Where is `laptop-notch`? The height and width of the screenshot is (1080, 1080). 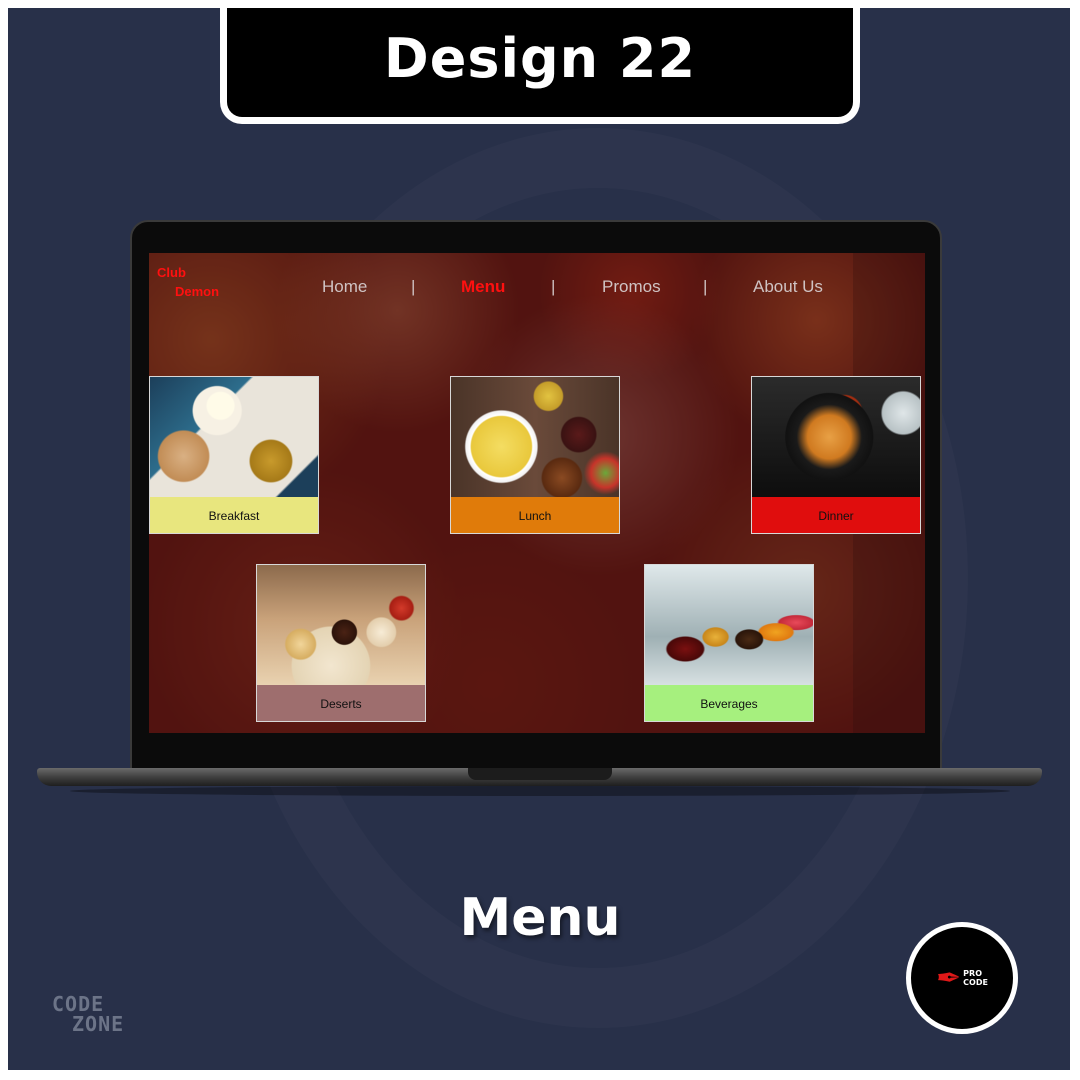
laptop-notch is located at coordinates (540, 774).